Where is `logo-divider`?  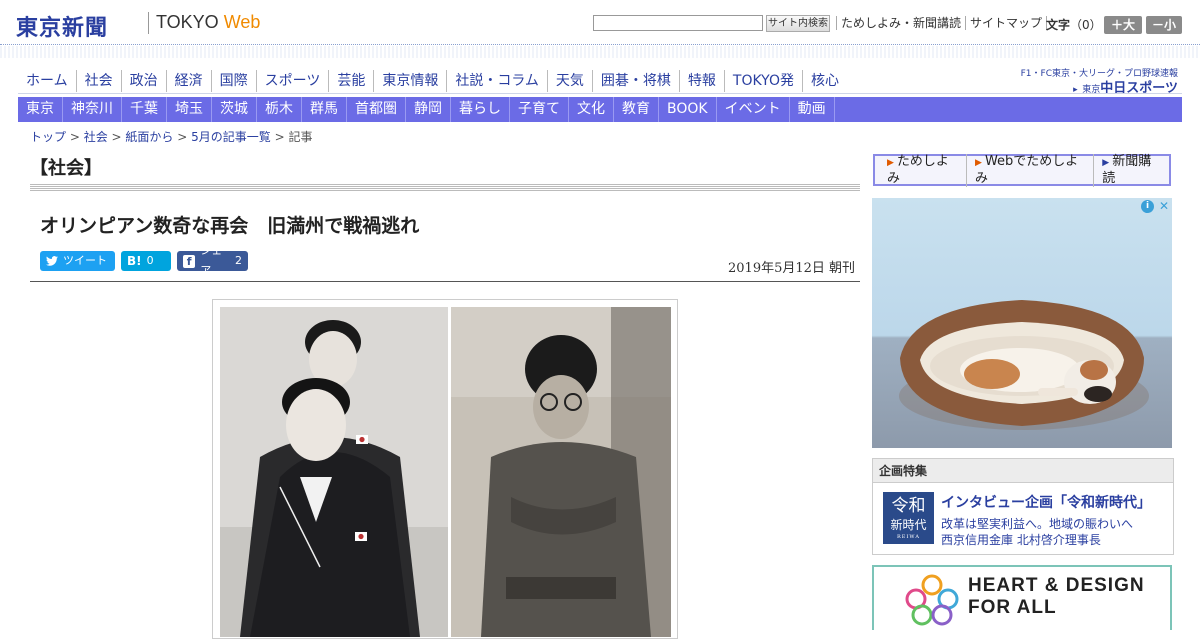
logo-divider is located at coordinates (148, 23).